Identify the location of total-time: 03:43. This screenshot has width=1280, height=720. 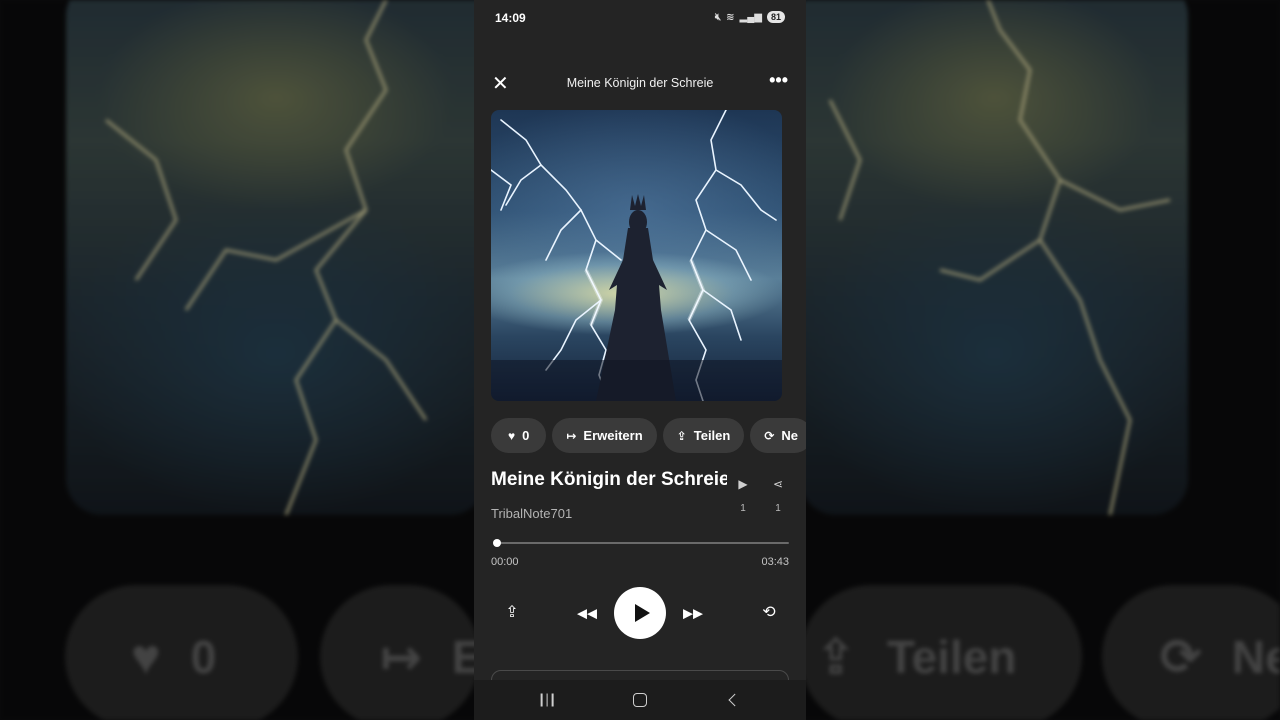
(775, 562).